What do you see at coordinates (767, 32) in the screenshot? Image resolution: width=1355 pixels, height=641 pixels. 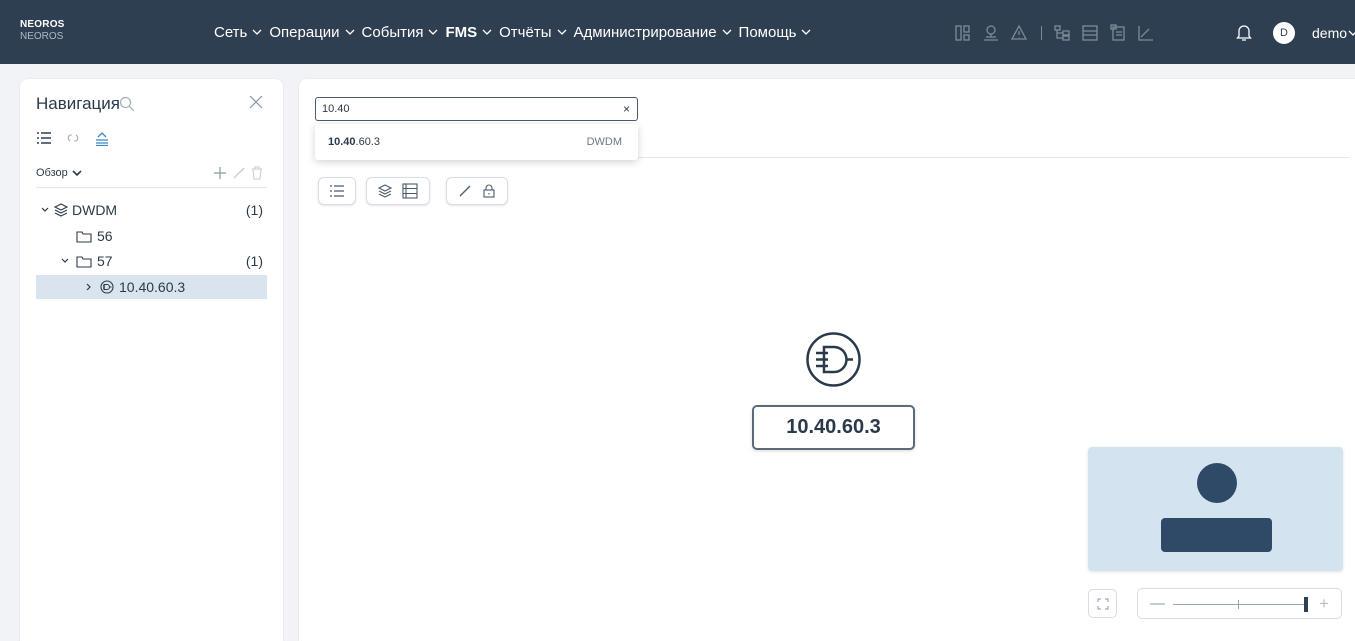 I see `menu-help-label: Помощь` at bounding box center [767, 32].